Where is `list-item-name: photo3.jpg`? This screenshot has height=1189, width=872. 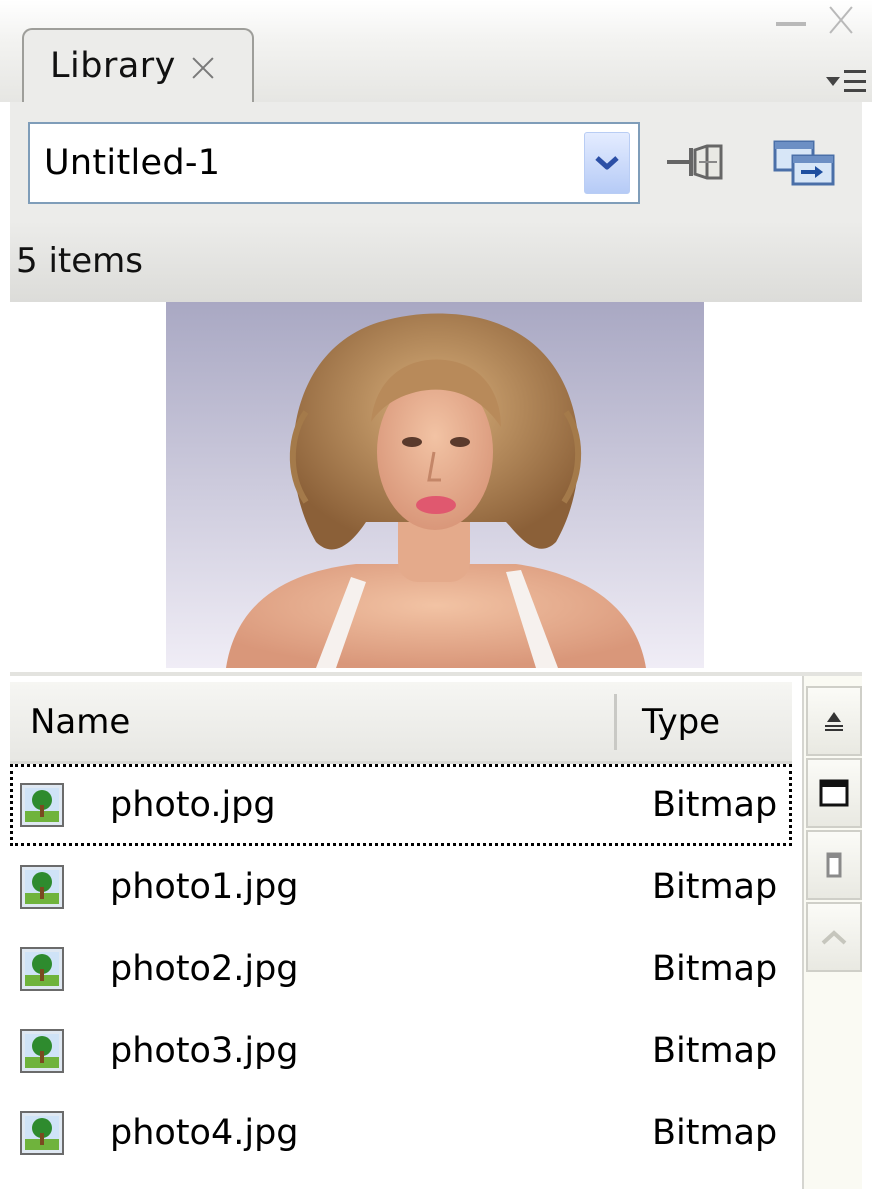
list-item-name: photo3.jpg is located at coordinates (204, 1051).